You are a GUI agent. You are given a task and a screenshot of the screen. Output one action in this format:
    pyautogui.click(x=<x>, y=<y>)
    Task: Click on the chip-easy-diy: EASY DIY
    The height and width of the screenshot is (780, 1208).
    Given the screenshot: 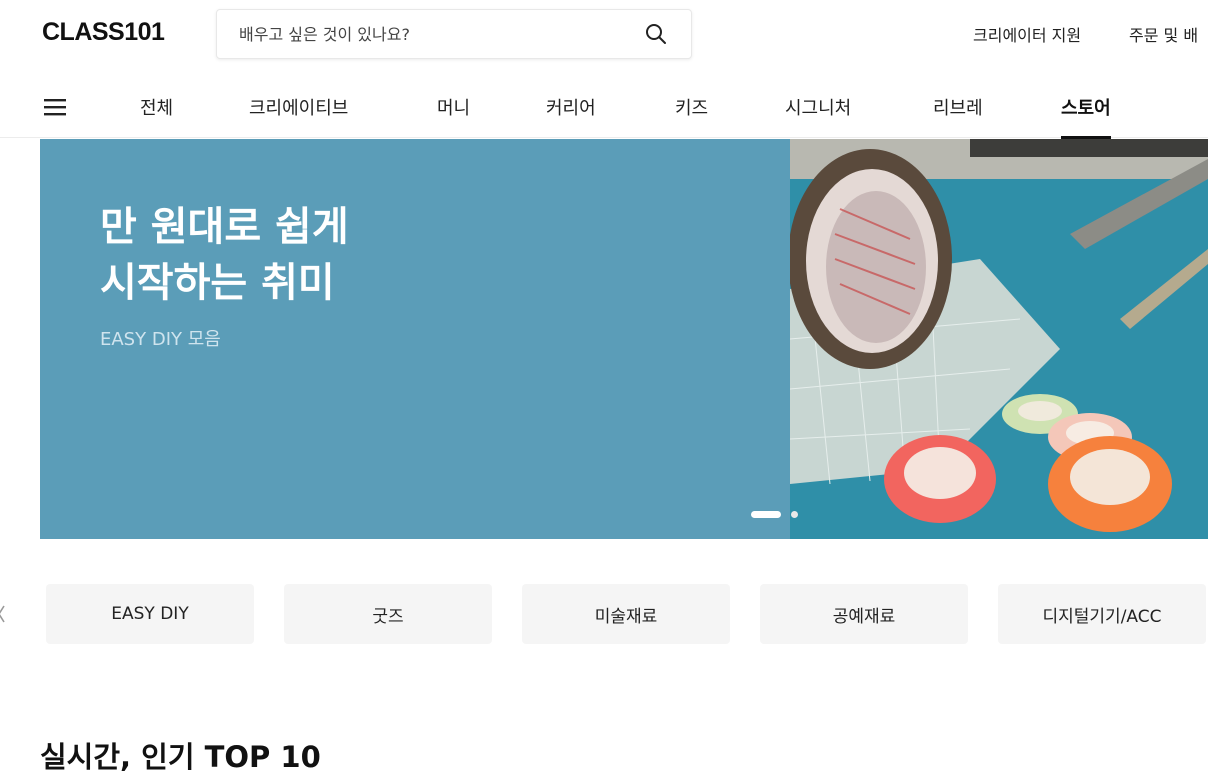 What is the action you would take?
    pyautogui.click(x=150, y=614)
    